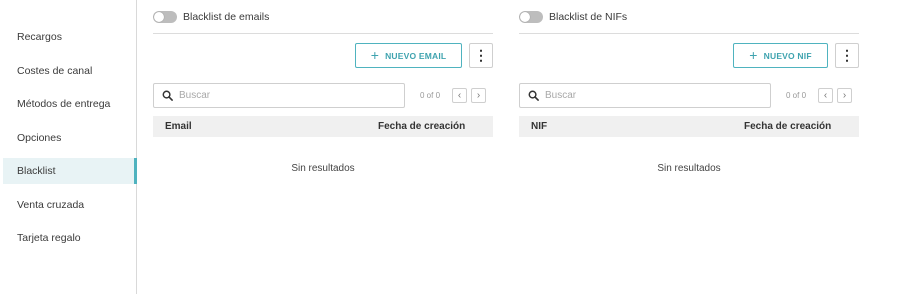 This screenshot has width=902, height=294. Describe the element at coordinates (416, 55) in the screenshot. I see `new-email-button-label: NUEVO EMAIL` at that location.